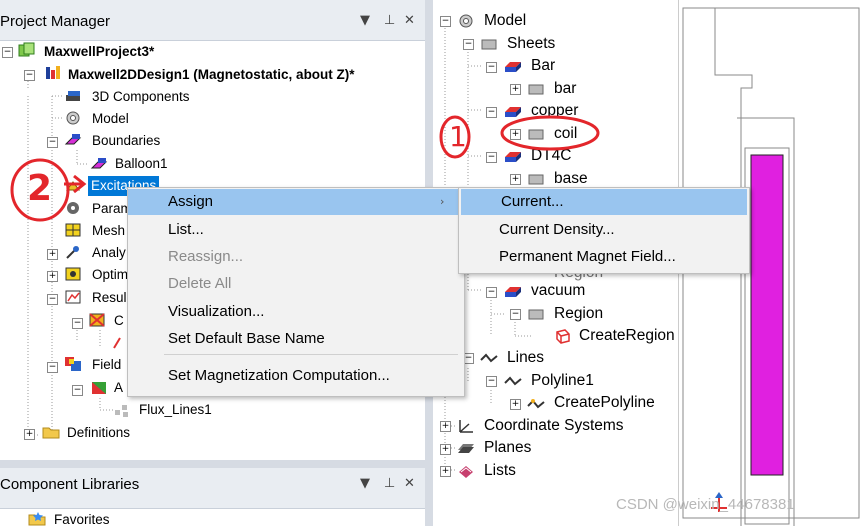 This screenshot has height=530, width=863. I want to click on annotation-label-two: 2, so click(40, 188).